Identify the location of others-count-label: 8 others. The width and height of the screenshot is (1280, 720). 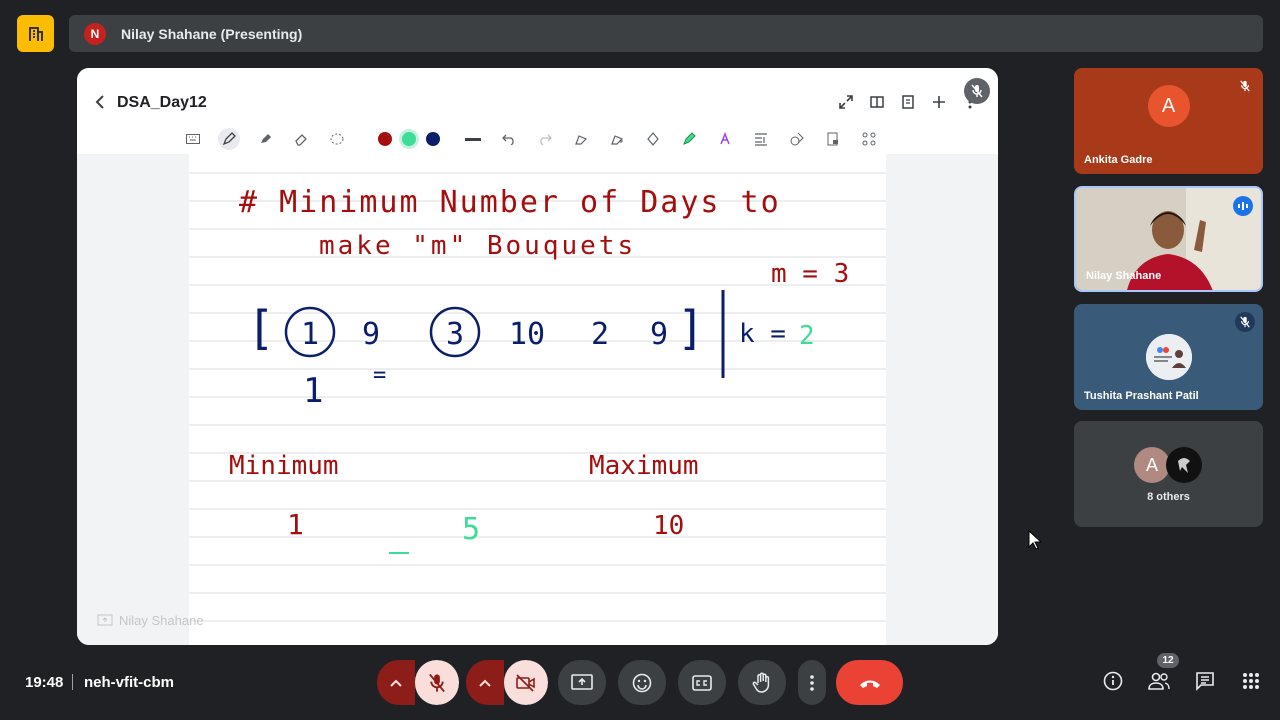
(1168, 497).